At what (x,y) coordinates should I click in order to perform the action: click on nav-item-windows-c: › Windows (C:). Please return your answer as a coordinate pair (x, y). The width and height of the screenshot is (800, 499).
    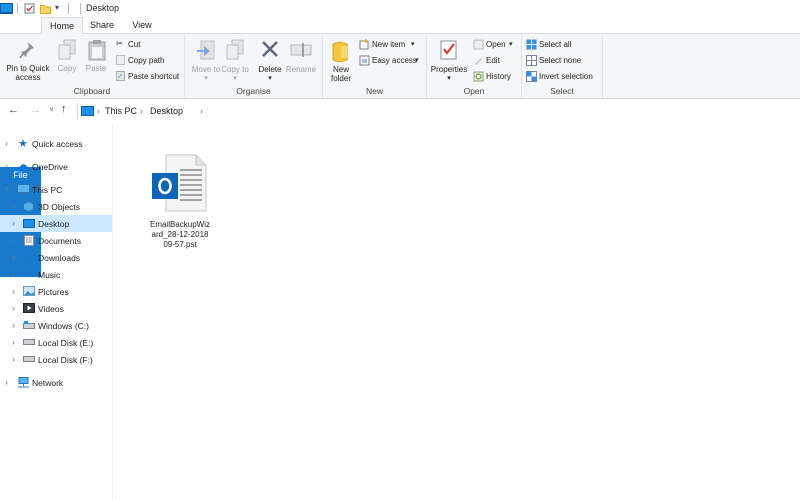
    Looking at the image, I should click on (56, 325).